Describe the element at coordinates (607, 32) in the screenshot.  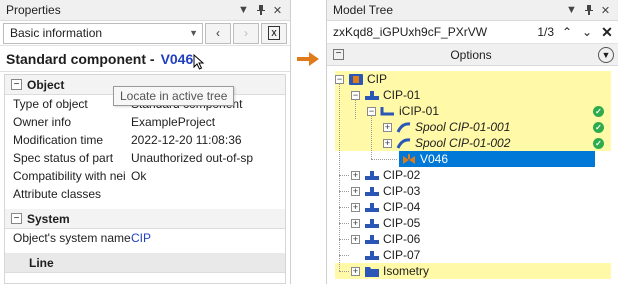
I see `clear-search-icon: ✕` at that location.